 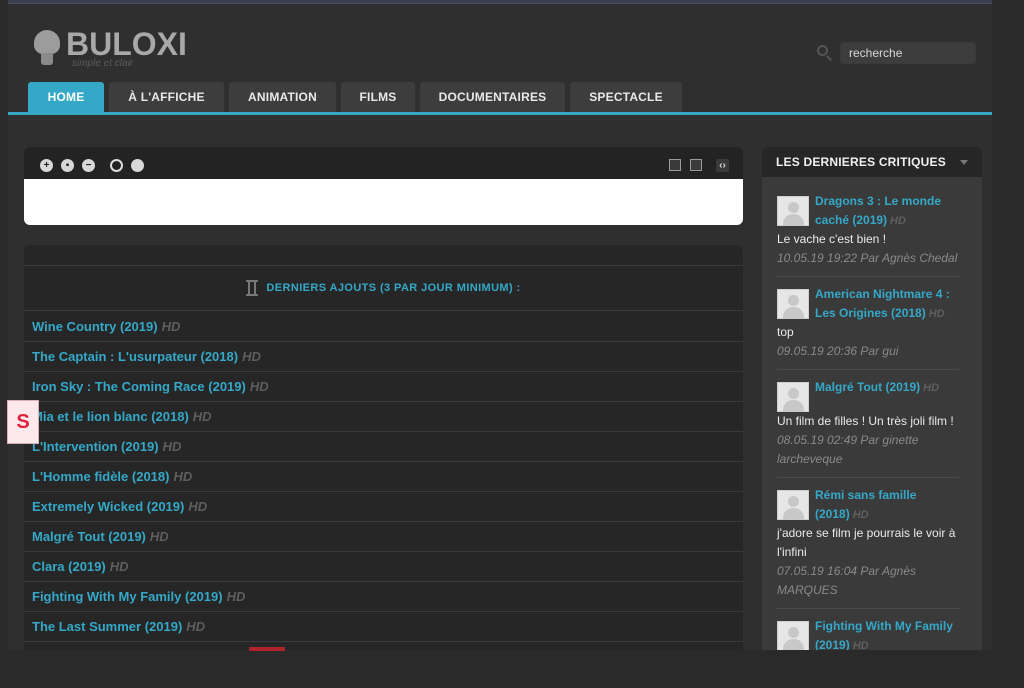 What do you see at coordinates (103, 63) in the screenshot?
I see `logo-tagline: simple et clair` at bounding box center [103, 63].